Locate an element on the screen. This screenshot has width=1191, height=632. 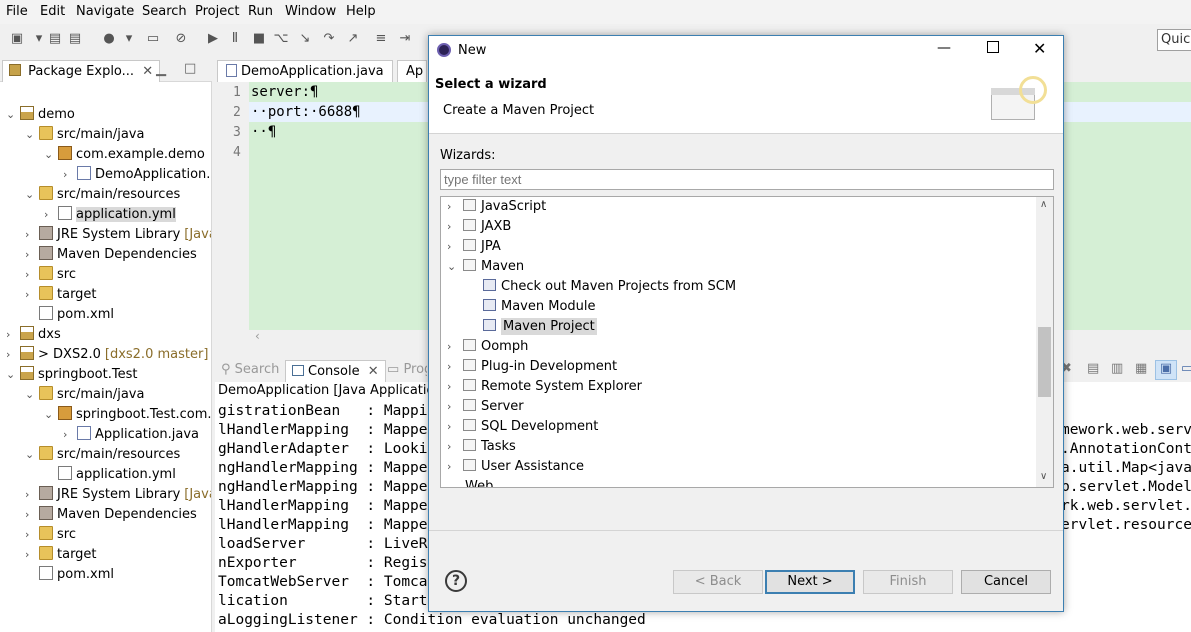
wizard-tree-scrollbar: ∧ ∨ is located at coordinates (1044, 342).